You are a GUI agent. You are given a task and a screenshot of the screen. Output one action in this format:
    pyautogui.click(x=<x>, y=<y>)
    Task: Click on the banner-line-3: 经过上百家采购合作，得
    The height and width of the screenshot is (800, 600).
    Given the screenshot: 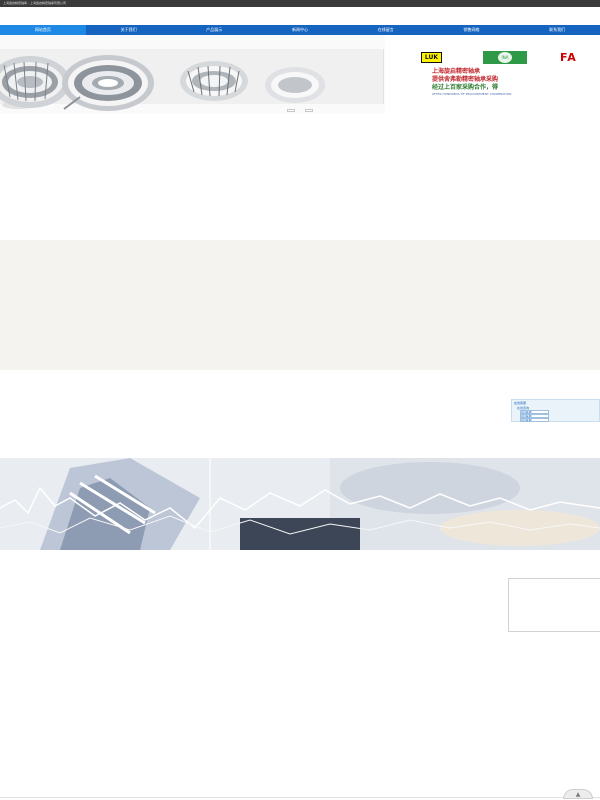 What is the action you would take?
    pyautogui.click(x=465, y=87)
    